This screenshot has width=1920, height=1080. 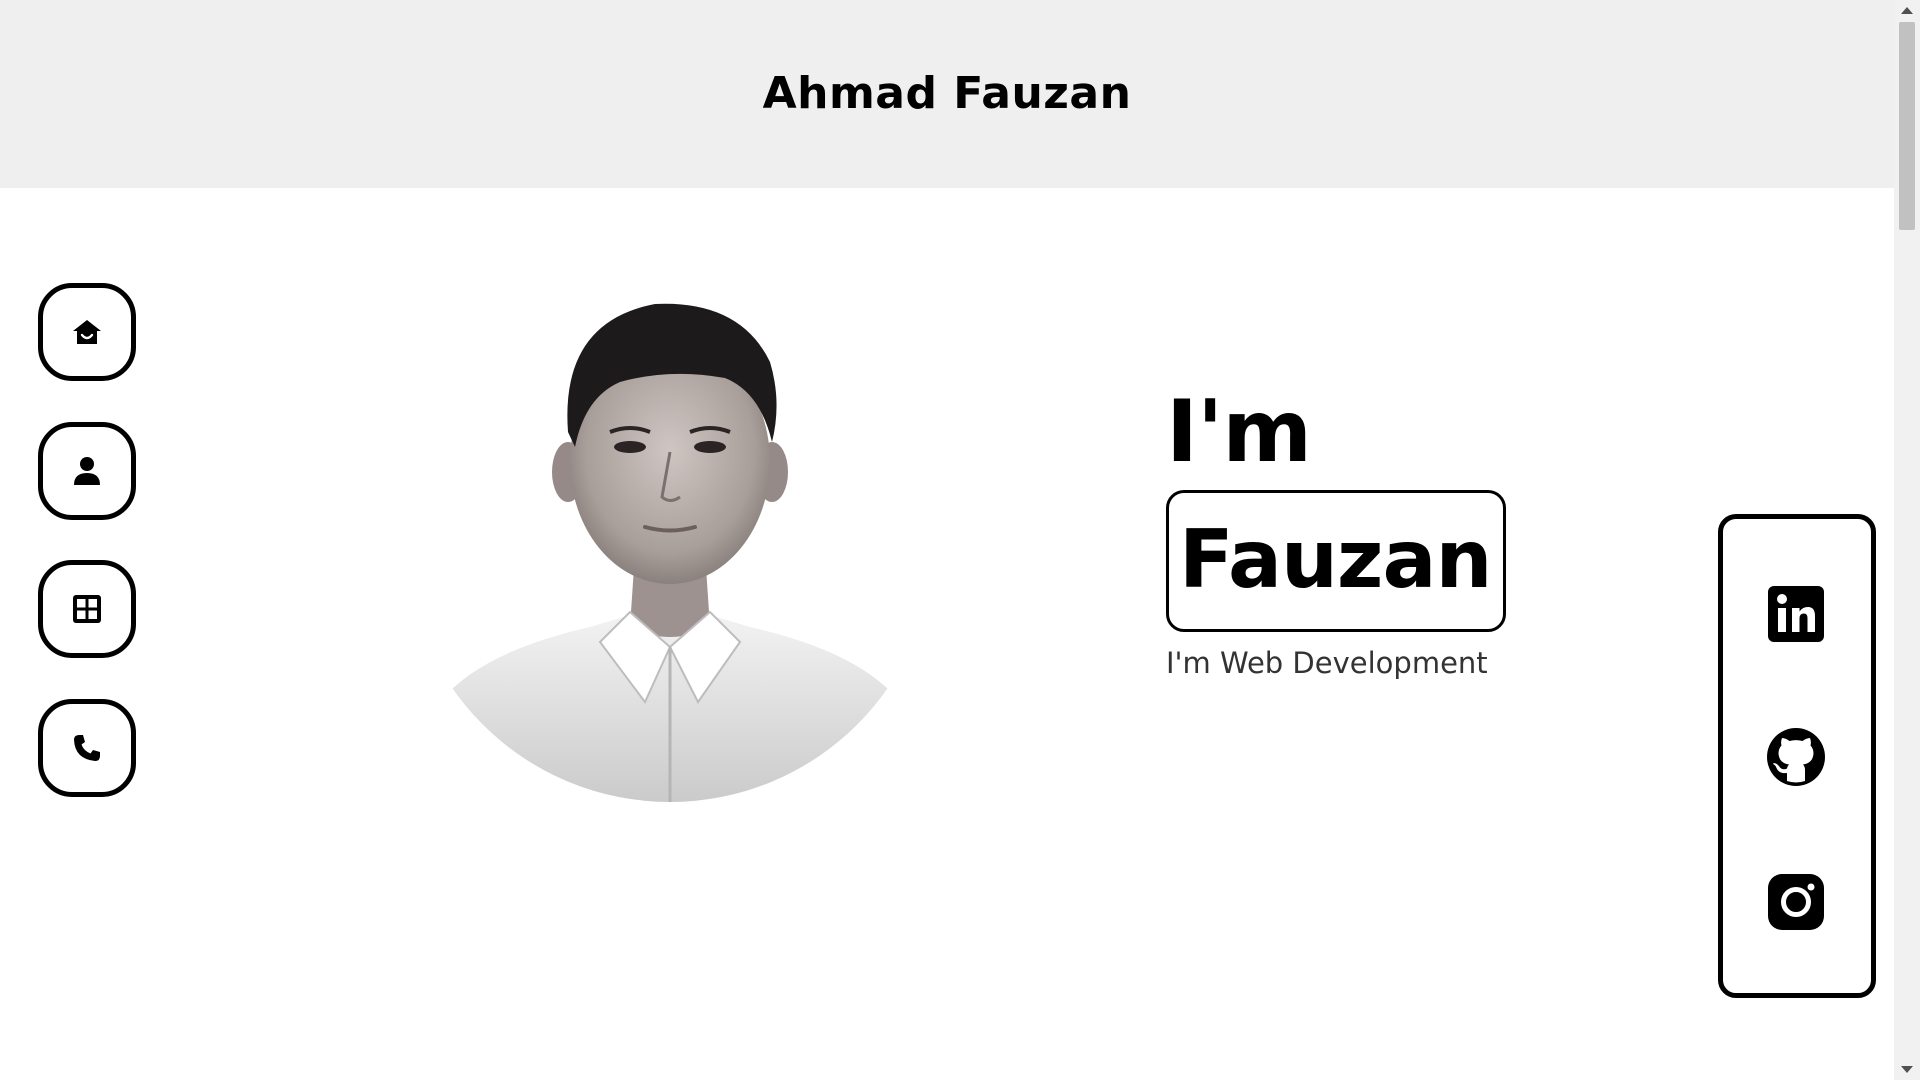 What do you see at coordinates (1907, 126) in the screenshot?
I see `scrollbar-thumb` at bounding box center [1907, 126].